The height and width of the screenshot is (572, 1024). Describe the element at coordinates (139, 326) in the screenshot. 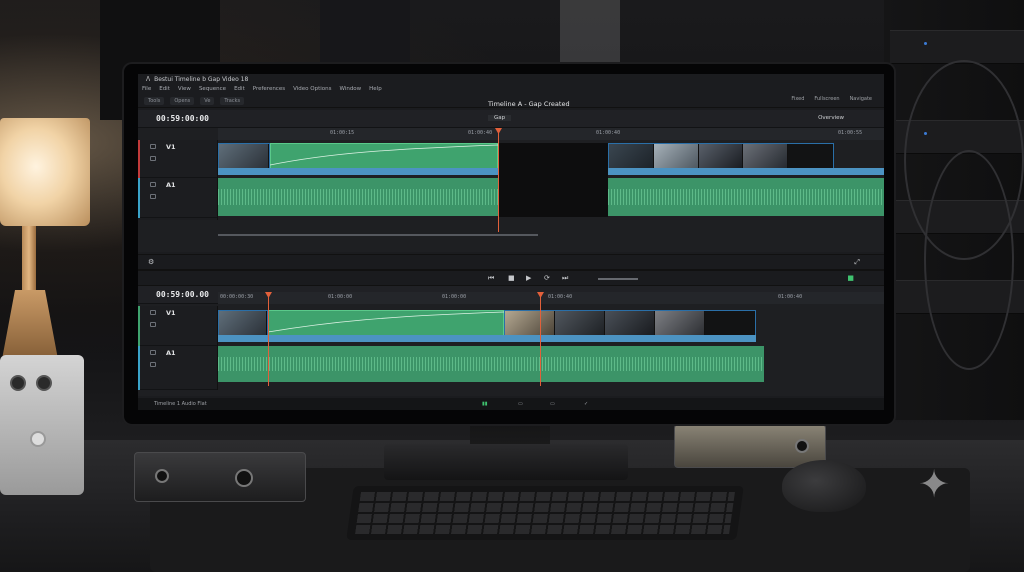

I see `video-track-marker` at that location.